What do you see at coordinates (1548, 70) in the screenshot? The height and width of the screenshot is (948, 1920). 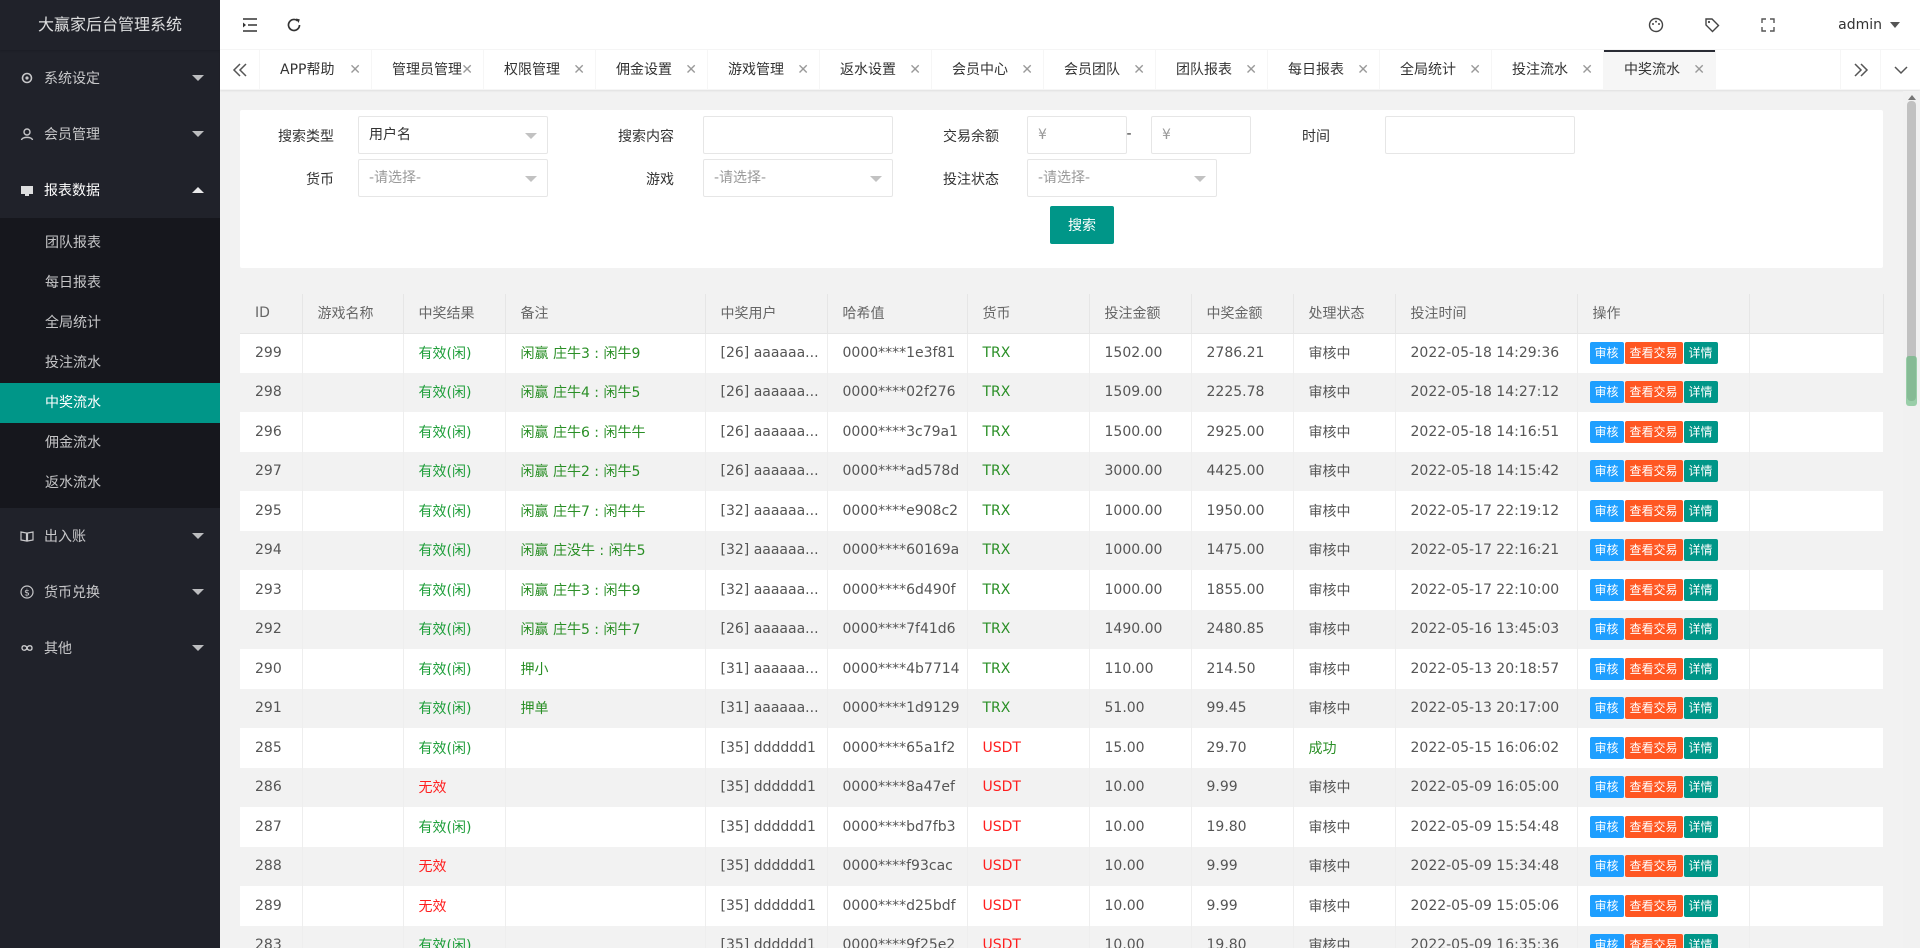 I see `tab-bet-flow: 投注流水 ✕` at bounding box center [1548, 70].